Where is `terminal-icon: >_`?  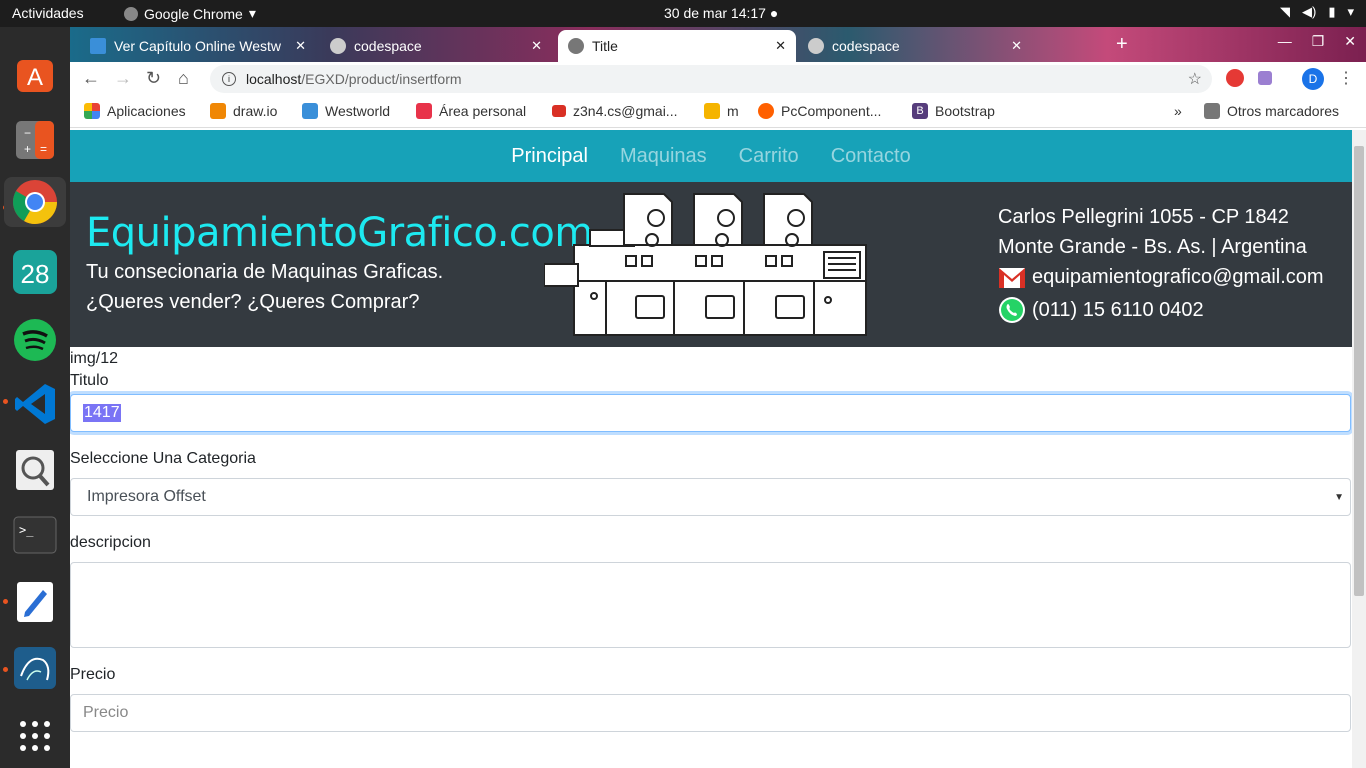 terminal-icon: >_ is located at coordinates (35, 536).